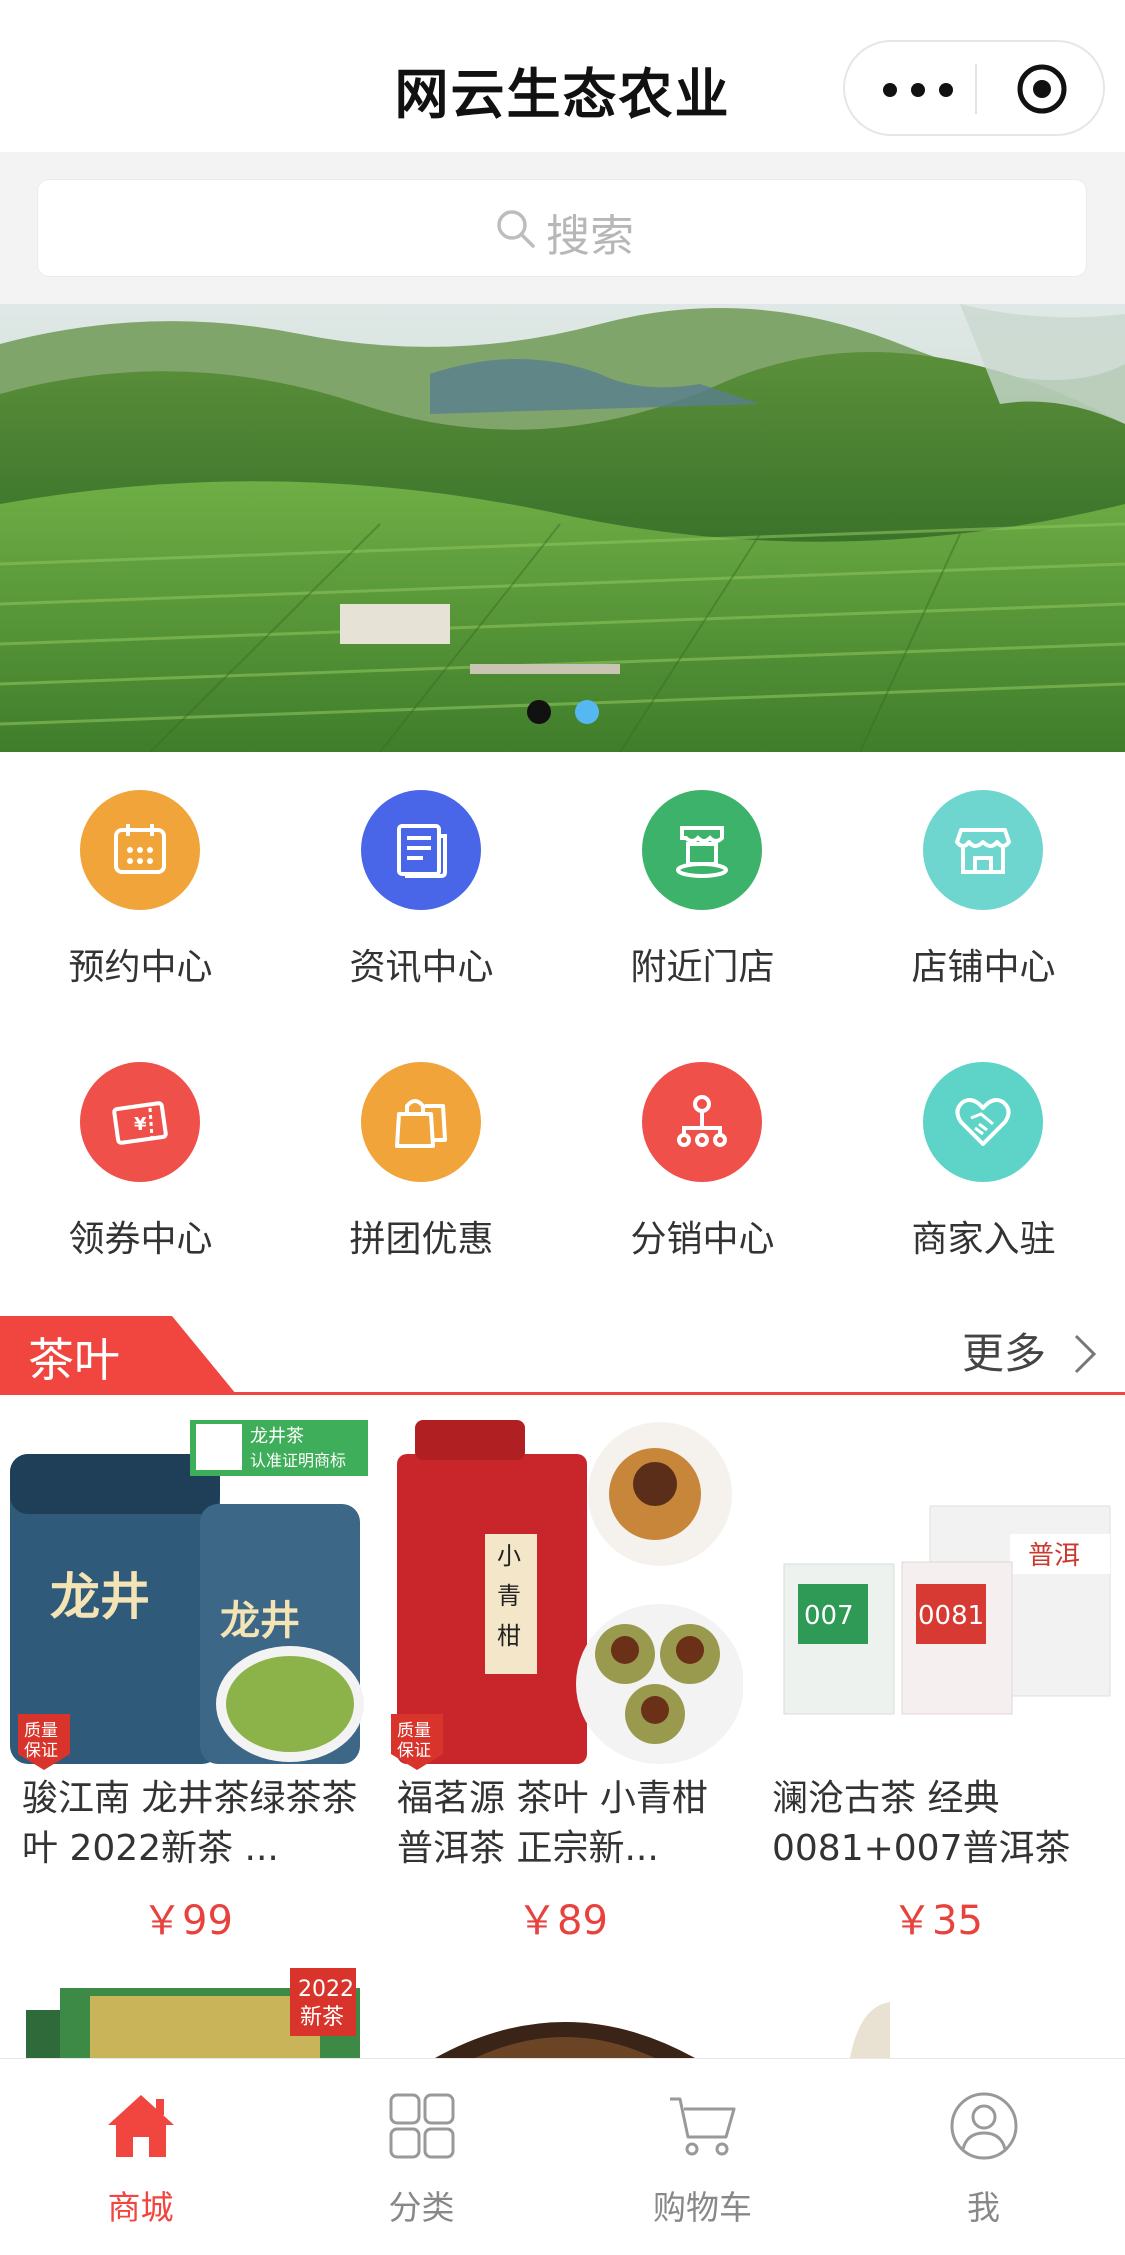 The image size is (1125, 2255). Describe the element at coordinates (983, 850) in the screenshot. I see `shop-icon` at that location.